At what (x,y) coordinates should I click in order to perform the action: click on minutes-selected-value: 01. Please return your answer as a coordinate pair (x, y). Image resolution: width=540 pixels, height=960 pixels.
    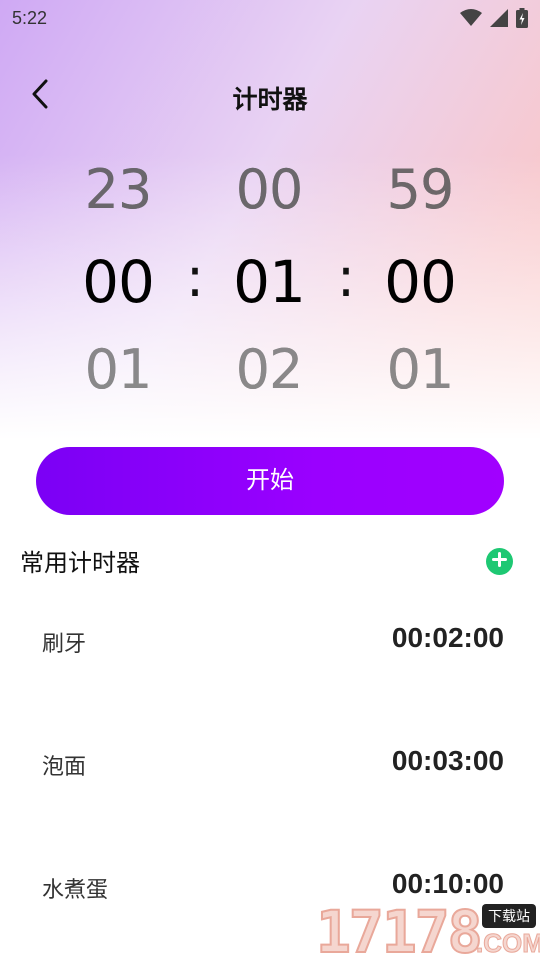
    Looking at the image, I should click on (269, 282).